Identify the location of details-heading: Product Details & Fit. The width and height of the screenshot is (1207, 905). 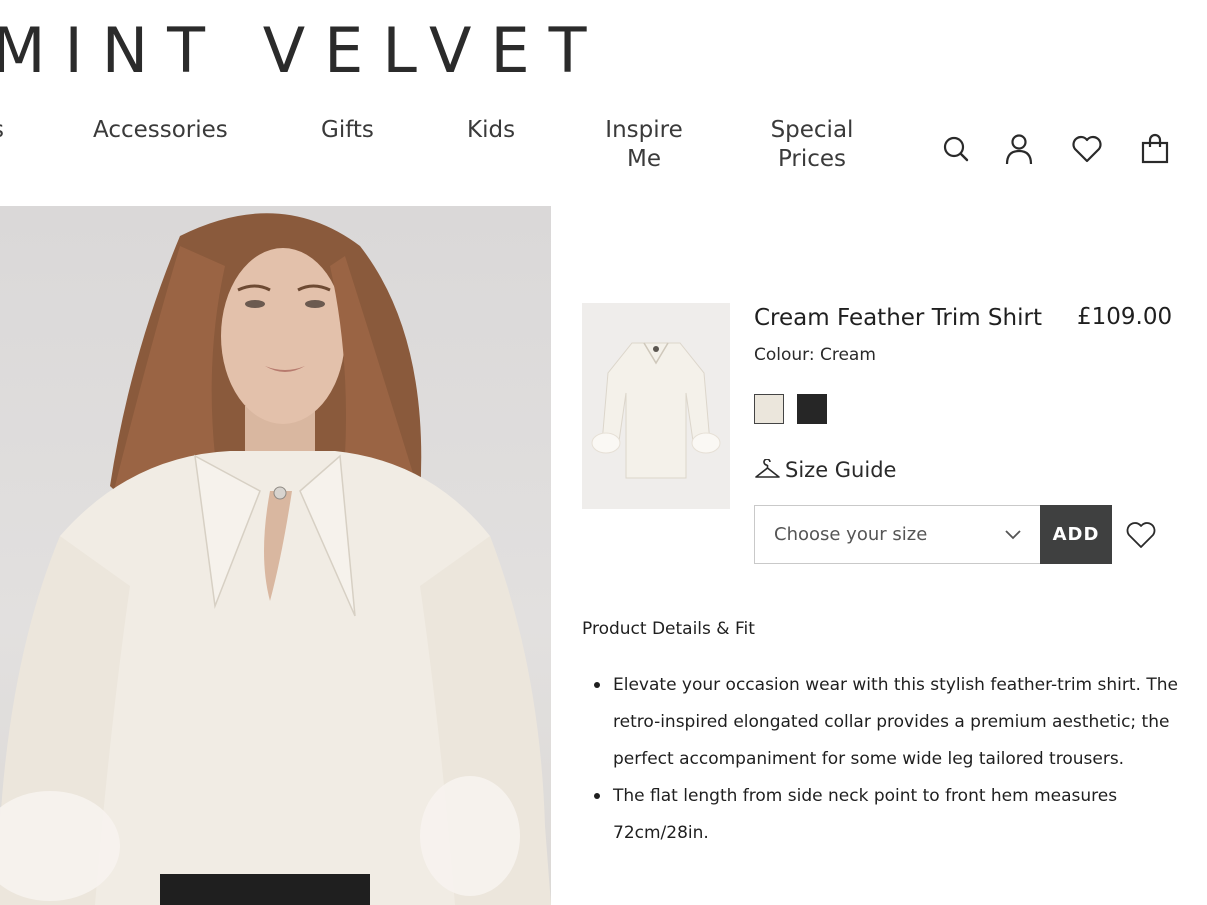
(668, 629).